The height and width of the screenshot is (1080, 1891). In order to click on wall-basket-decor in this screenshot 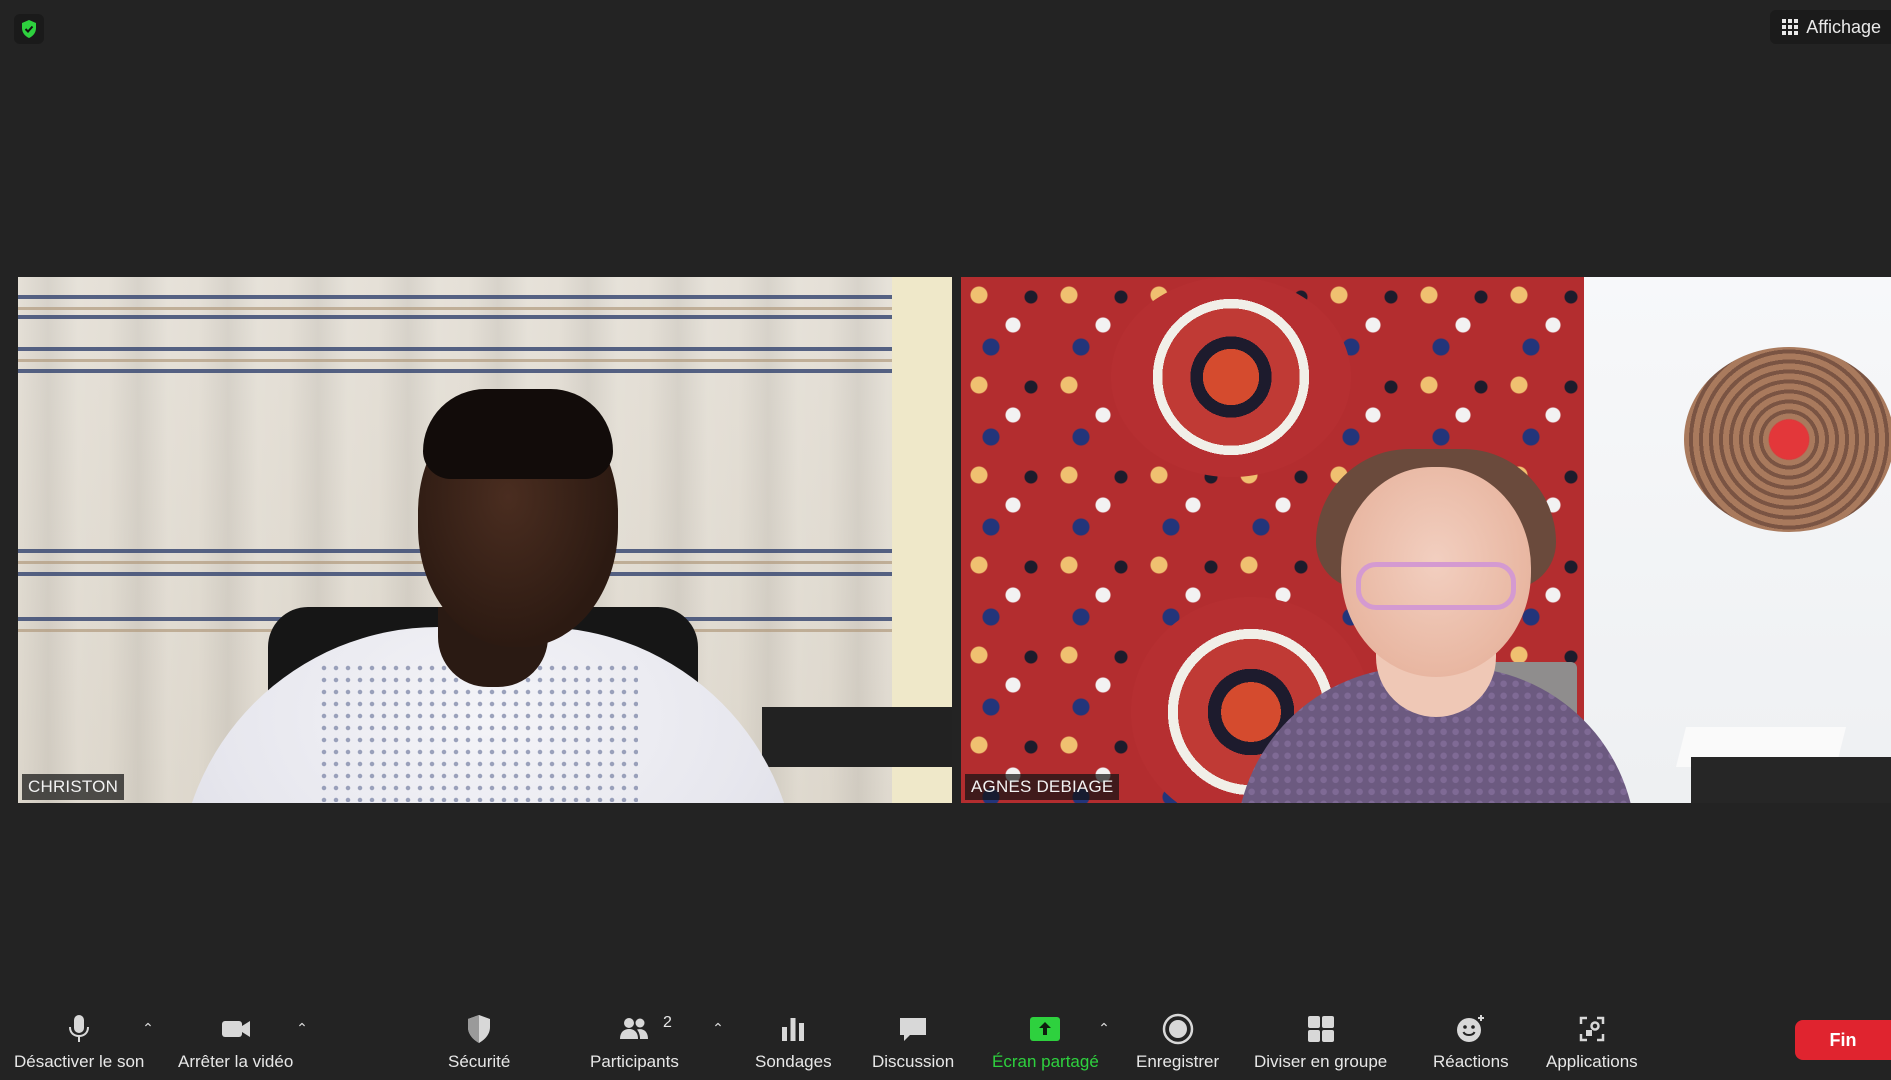, I will do `click(1787, 439)`.